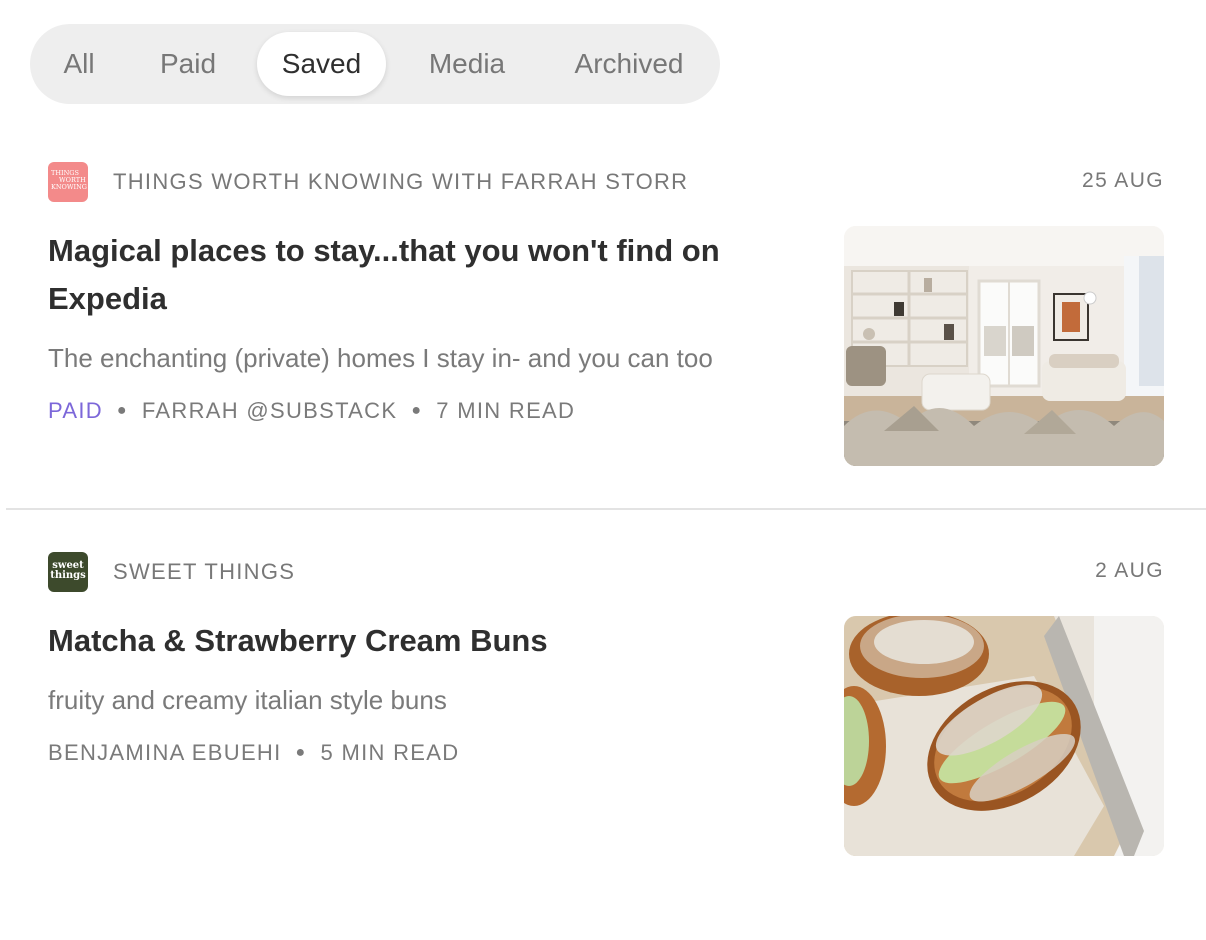  I want to click on logo-text: things, so click(68, 575).